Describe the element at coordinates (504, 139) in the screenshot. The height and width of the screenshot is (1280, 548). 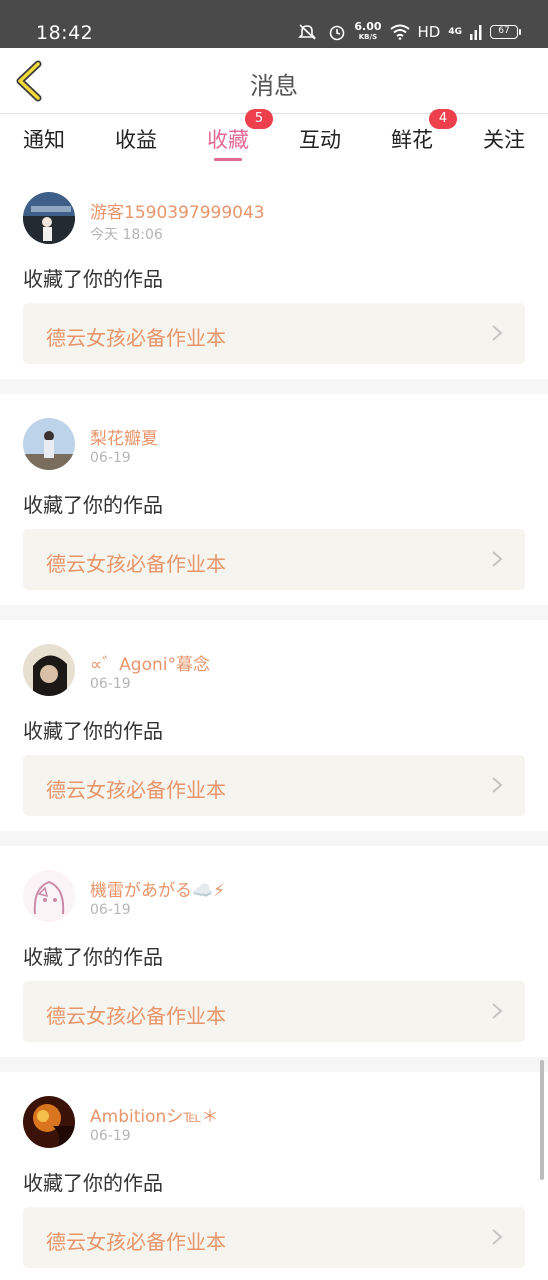
I see `tab-following: 关注` at that location.